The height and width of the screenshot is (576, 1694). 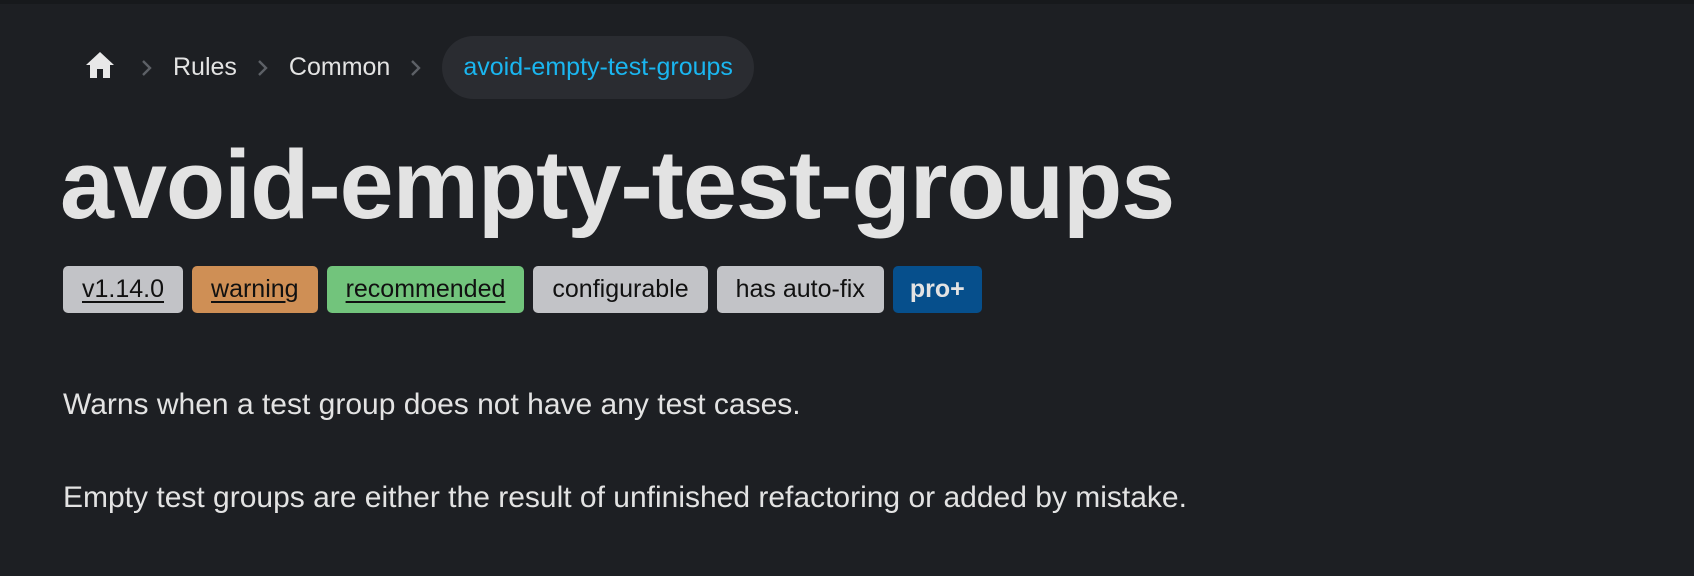 I want to click on recommended-badge: recommended, so click(x=425, y=289).